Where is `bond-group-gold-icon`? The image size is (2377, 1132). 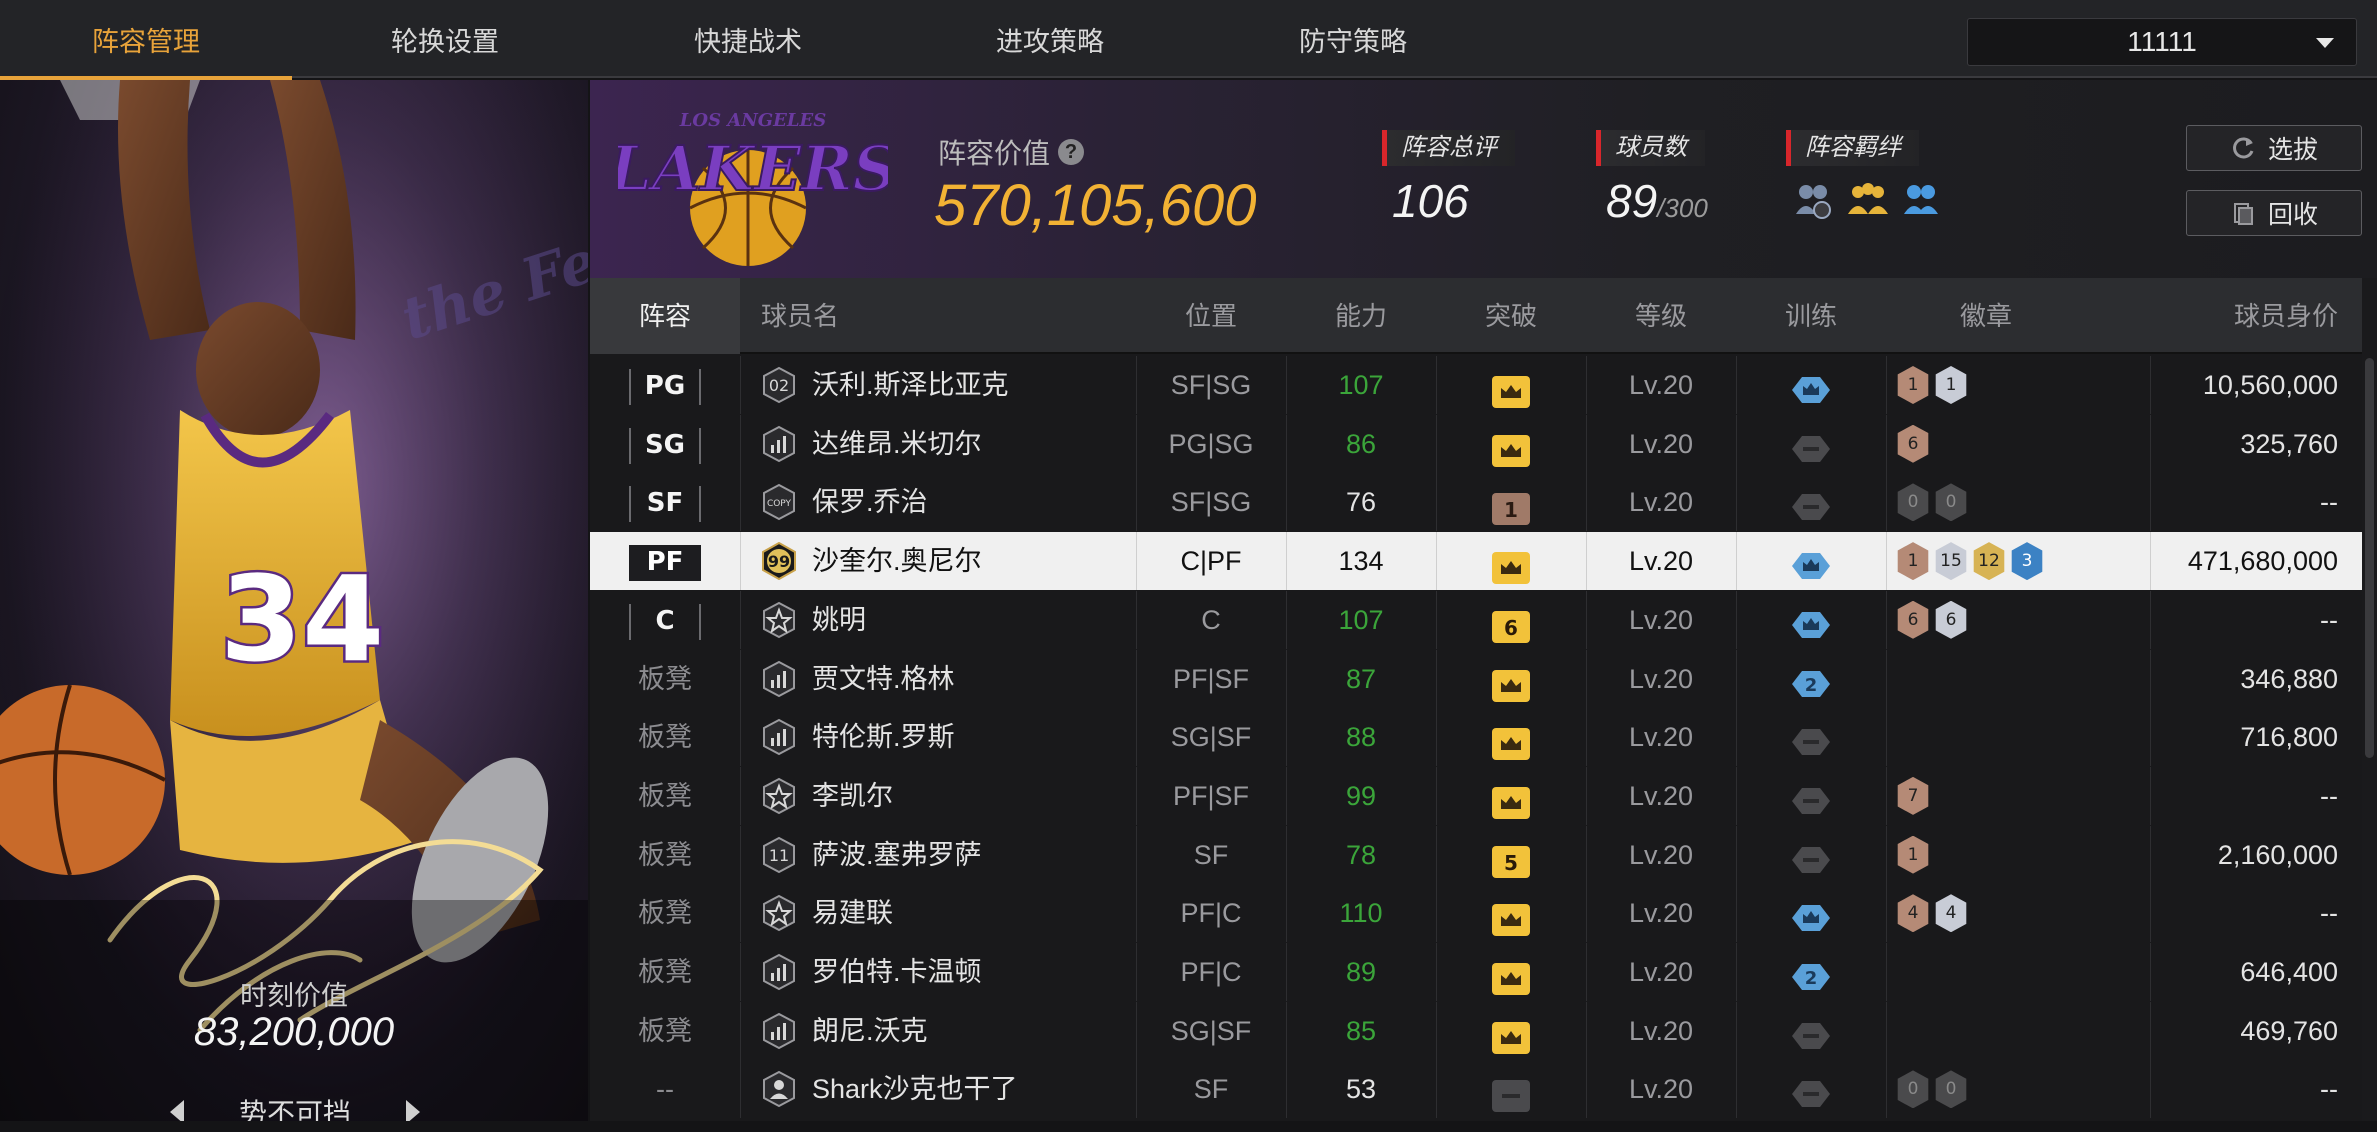 bond-group-gold-icon is located at coordinates (1868, 200).